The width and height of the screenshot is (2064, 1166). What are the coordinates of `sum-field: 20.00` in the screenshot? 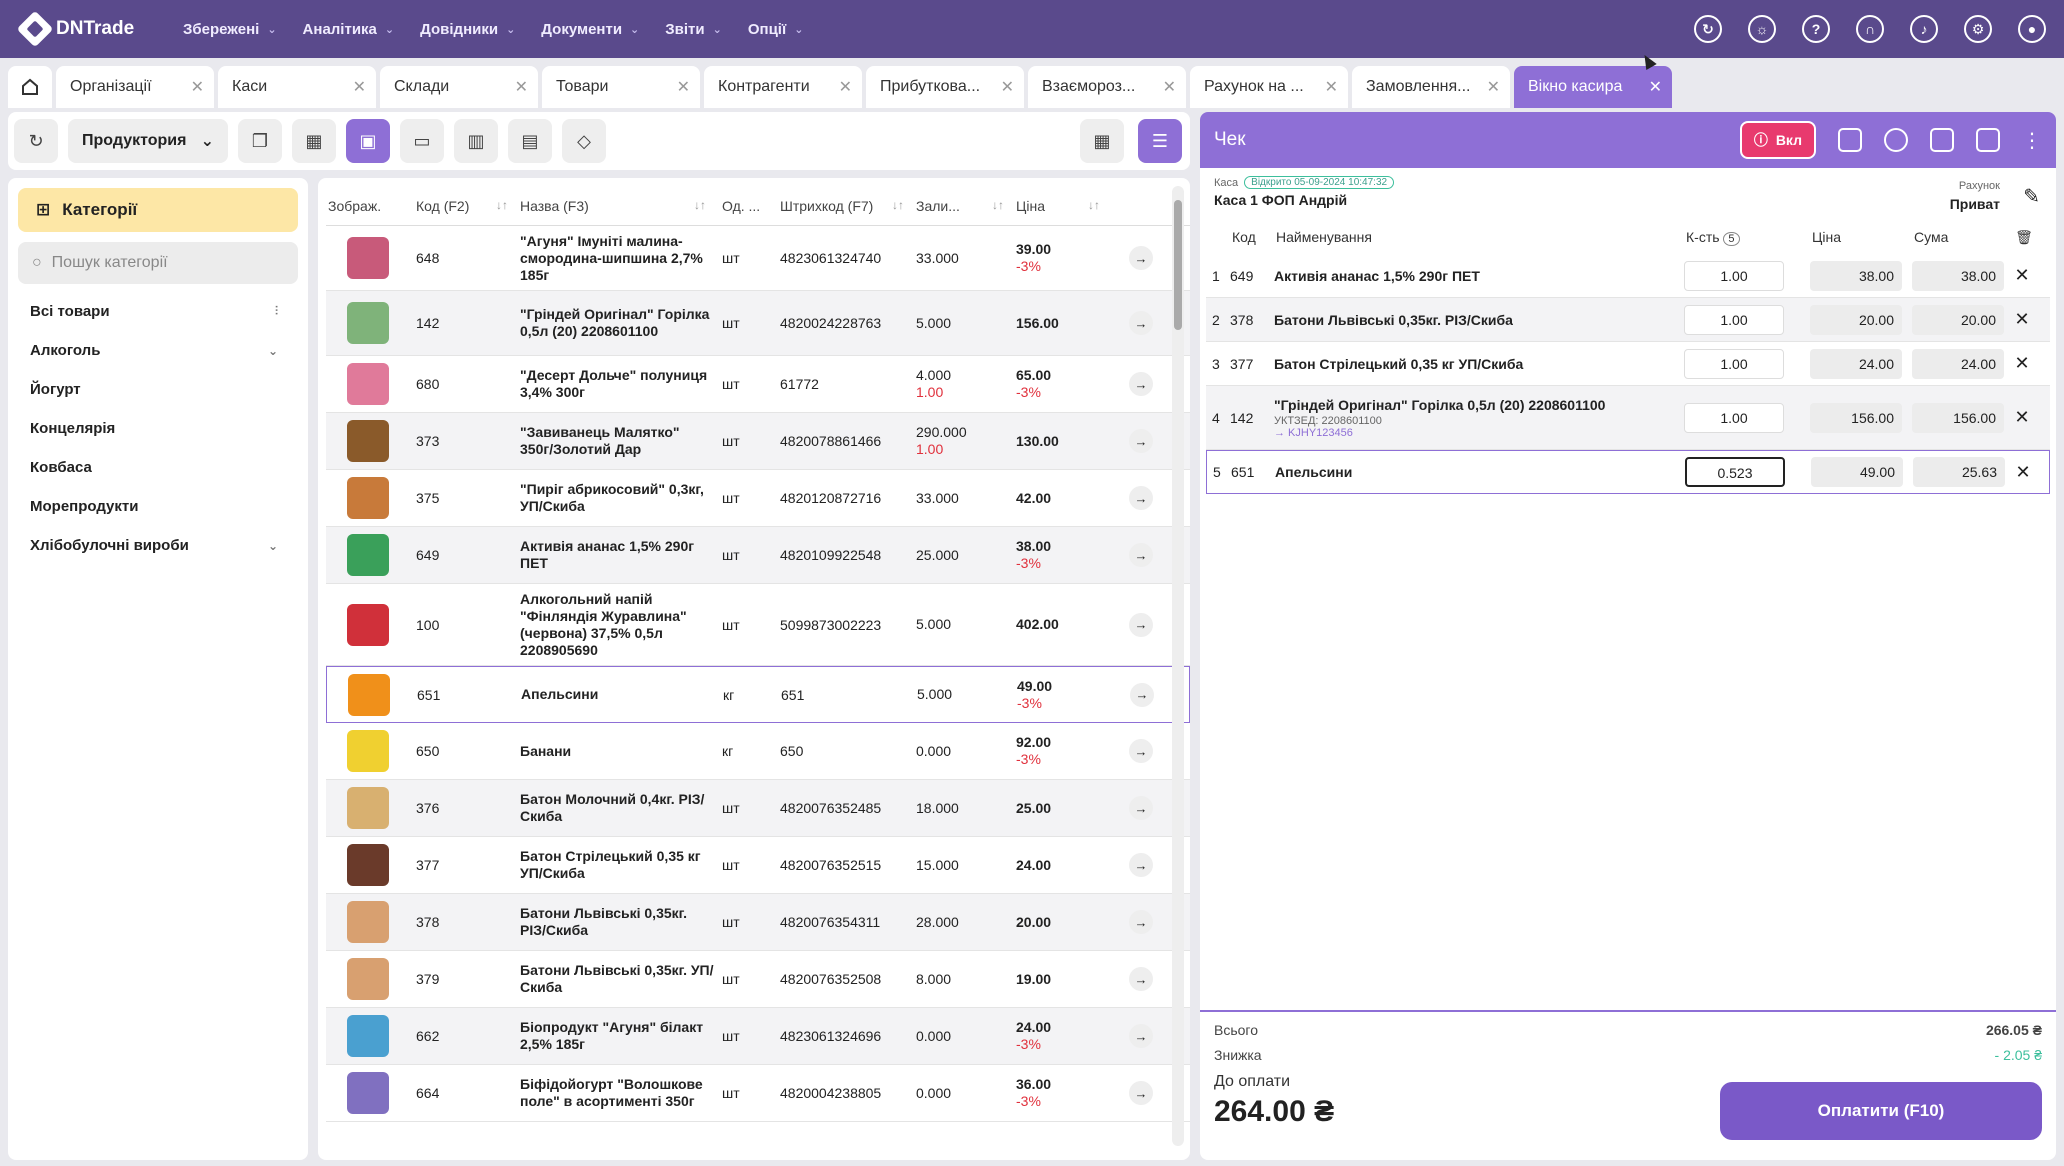 It's located at (1958, 319).